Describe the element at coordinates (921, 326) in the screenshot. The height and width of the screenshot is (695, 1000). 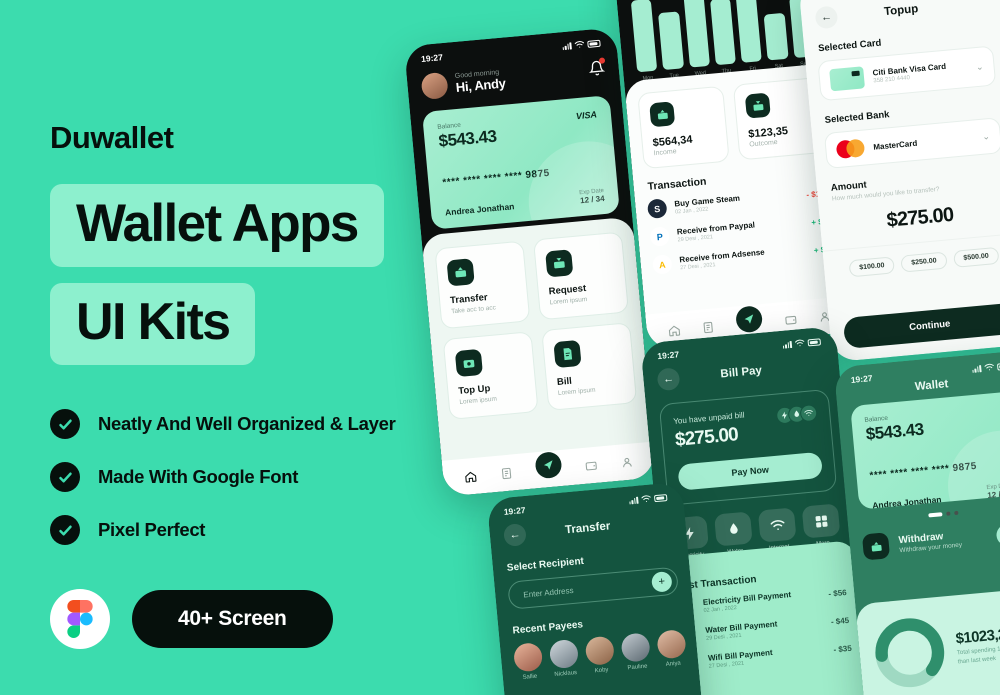
I see `continue-button: Continue` at that location.